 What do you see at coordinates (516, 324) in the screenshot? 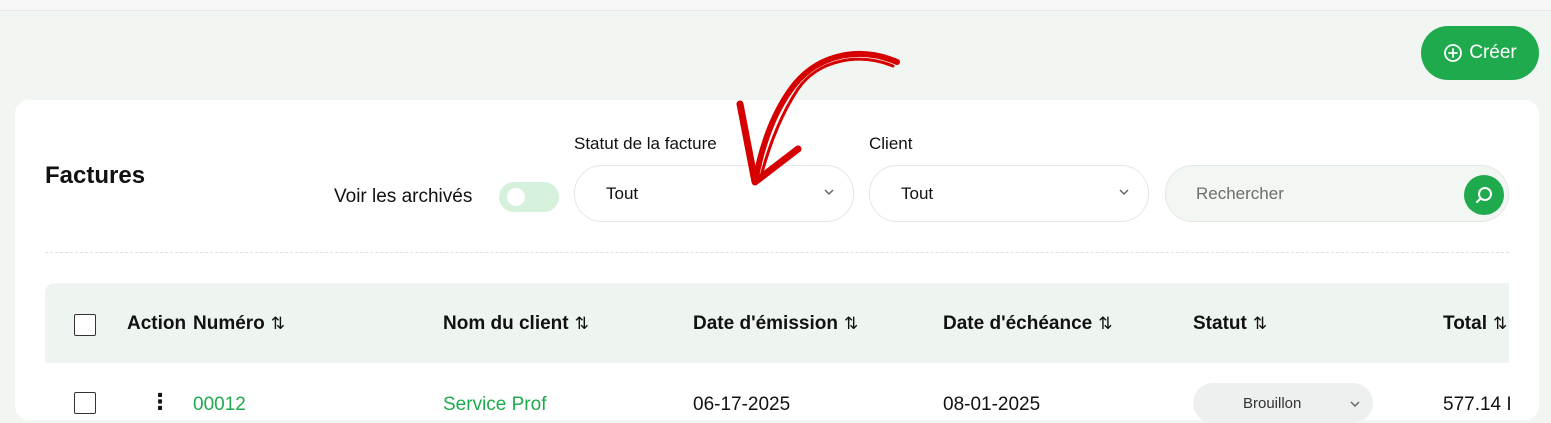
I see `column-client-name: Nom du client ⇅` at bounding box center [516, 324].